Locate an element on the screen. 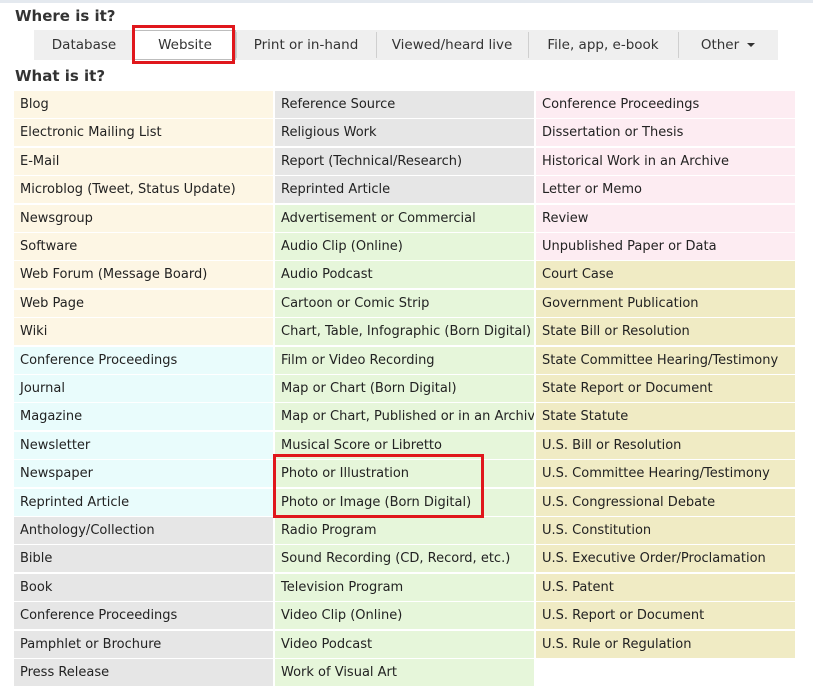  type-item: U.S. Patent is located at coordinates (665, 587).